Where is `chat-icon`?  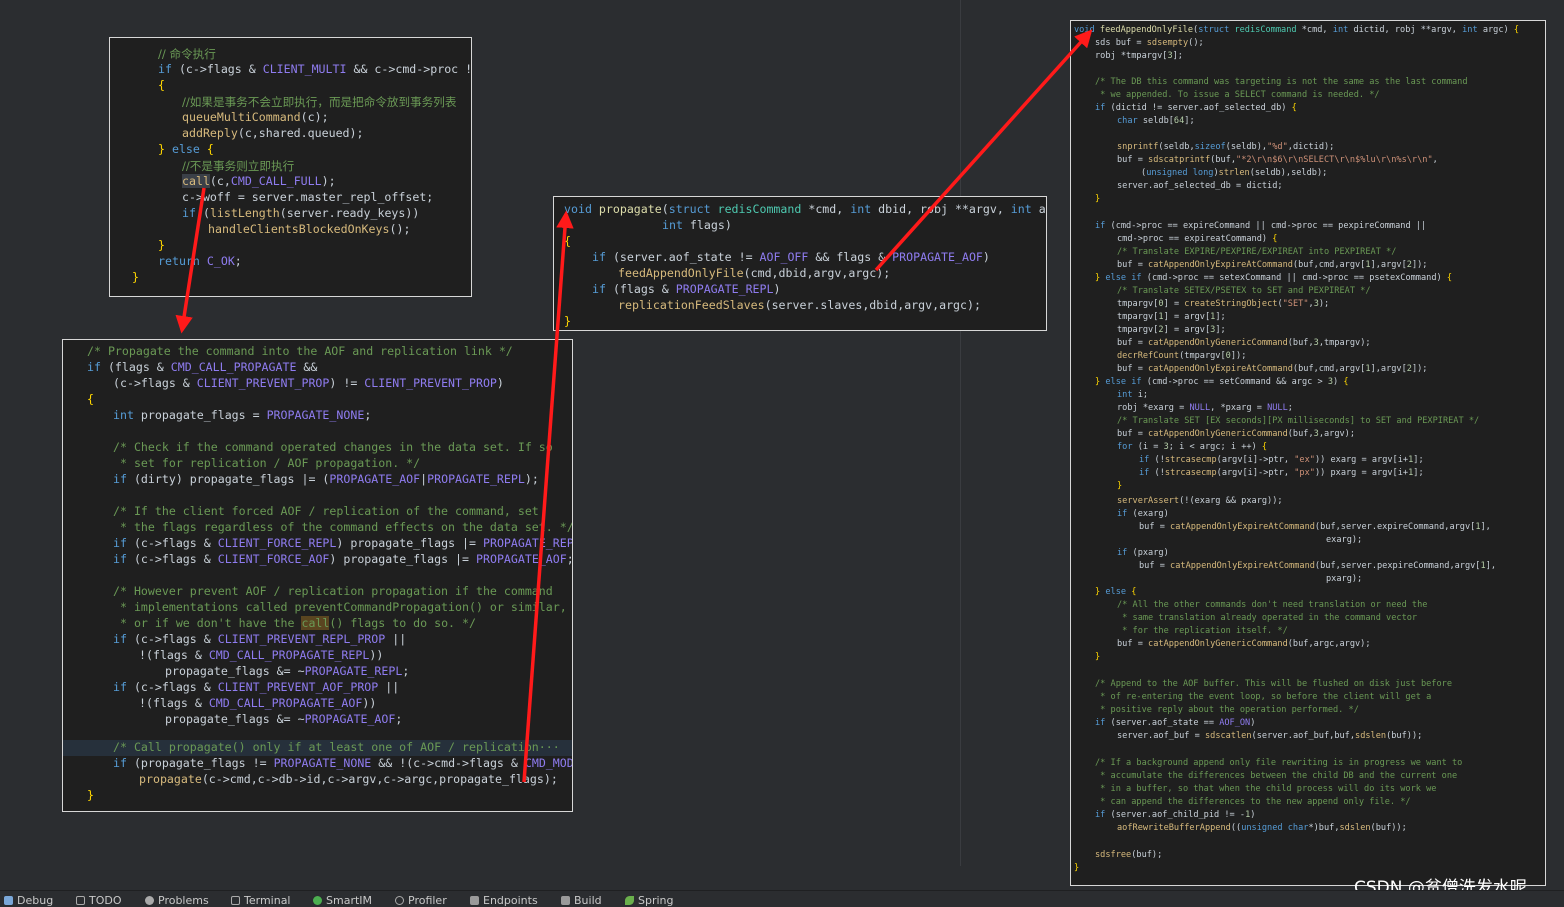 chat-icon is located at coordinates (317, 900).